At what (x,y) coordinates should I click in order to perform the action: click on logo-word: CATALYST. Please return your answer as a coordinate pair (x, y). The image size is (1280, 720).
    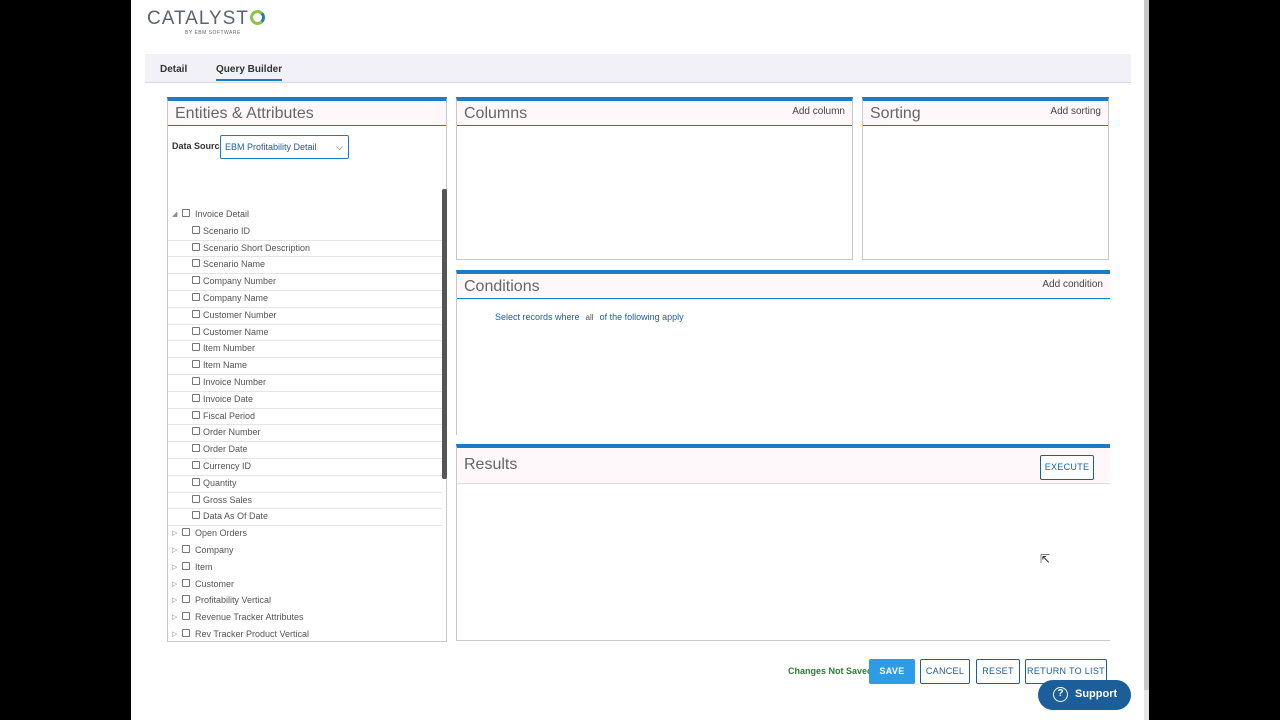
    Looking at the image, I should click on (198, 18).